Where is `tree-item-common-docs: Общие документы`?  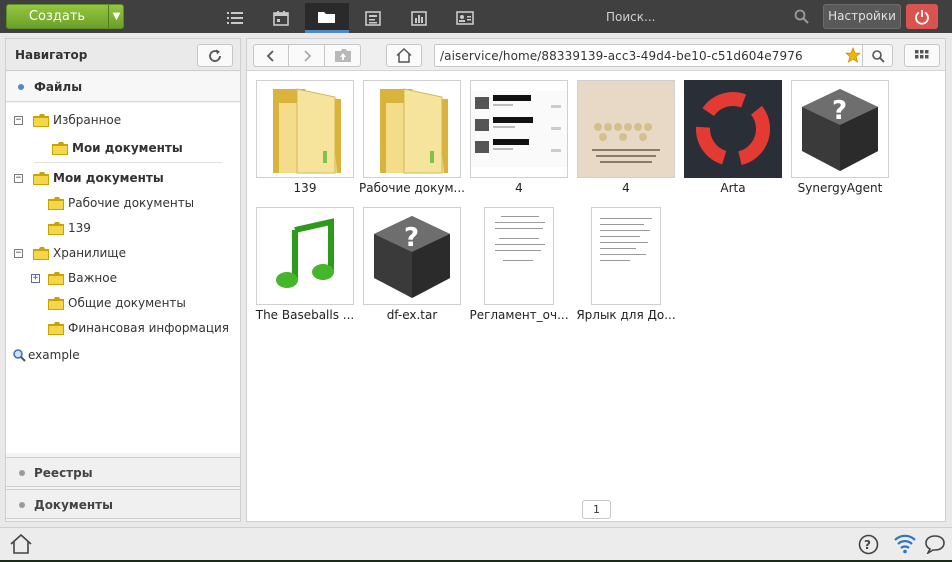
tree-item-common-docs: Общие документы is located at coordinates (117, 303).